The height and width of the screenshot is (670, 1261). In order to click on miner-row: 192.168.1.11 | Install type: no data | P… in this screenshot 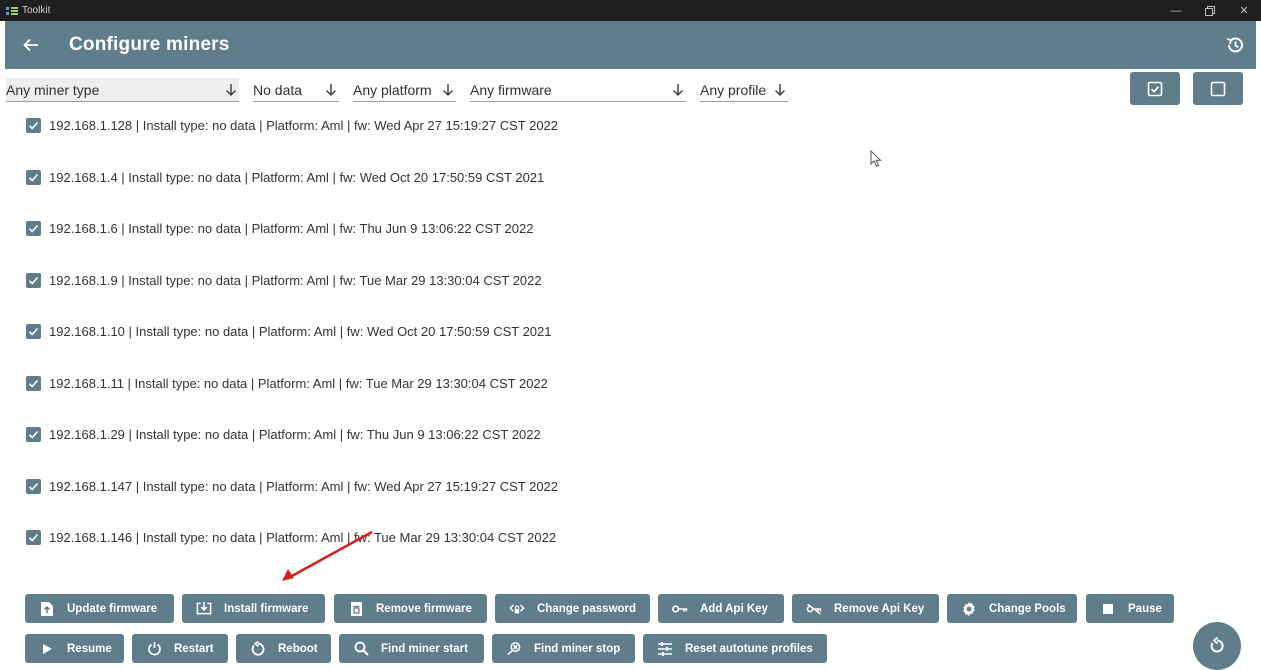, I will do `click(287, 383)`.